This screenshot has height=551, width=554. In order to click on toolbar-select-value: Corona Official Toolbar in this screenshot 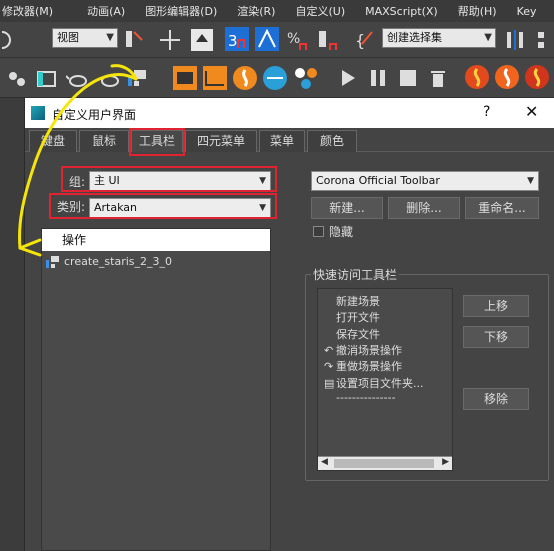, I will do `click(378, 180)`.